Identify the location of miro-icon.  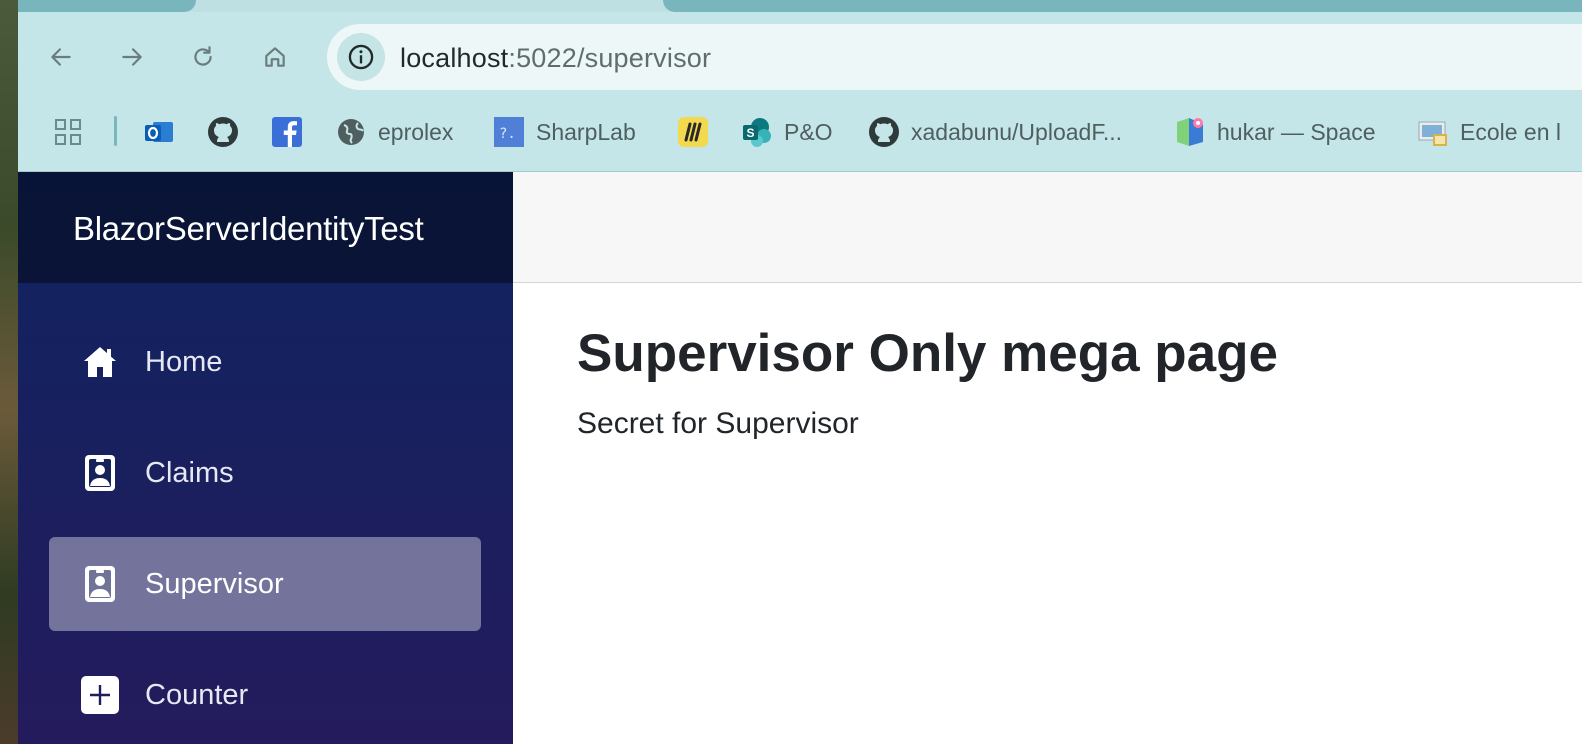
(693, 132).